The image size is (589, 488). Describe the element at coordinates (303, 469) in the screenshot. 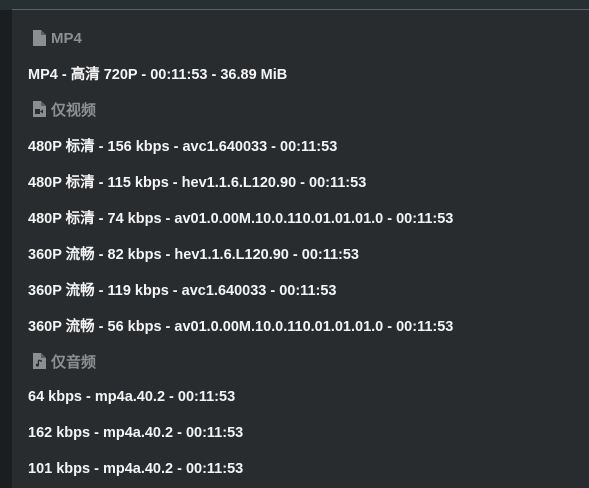

I see `format-option: 101 kbps - mp4a.40.2 - 00:11:53` at that location.